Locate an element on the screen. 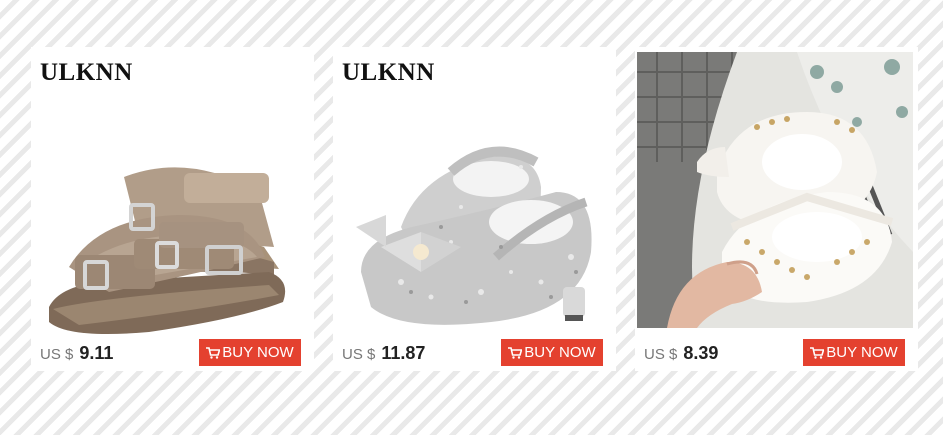  price-value: 9.11 is located at coordinates (96, 353).